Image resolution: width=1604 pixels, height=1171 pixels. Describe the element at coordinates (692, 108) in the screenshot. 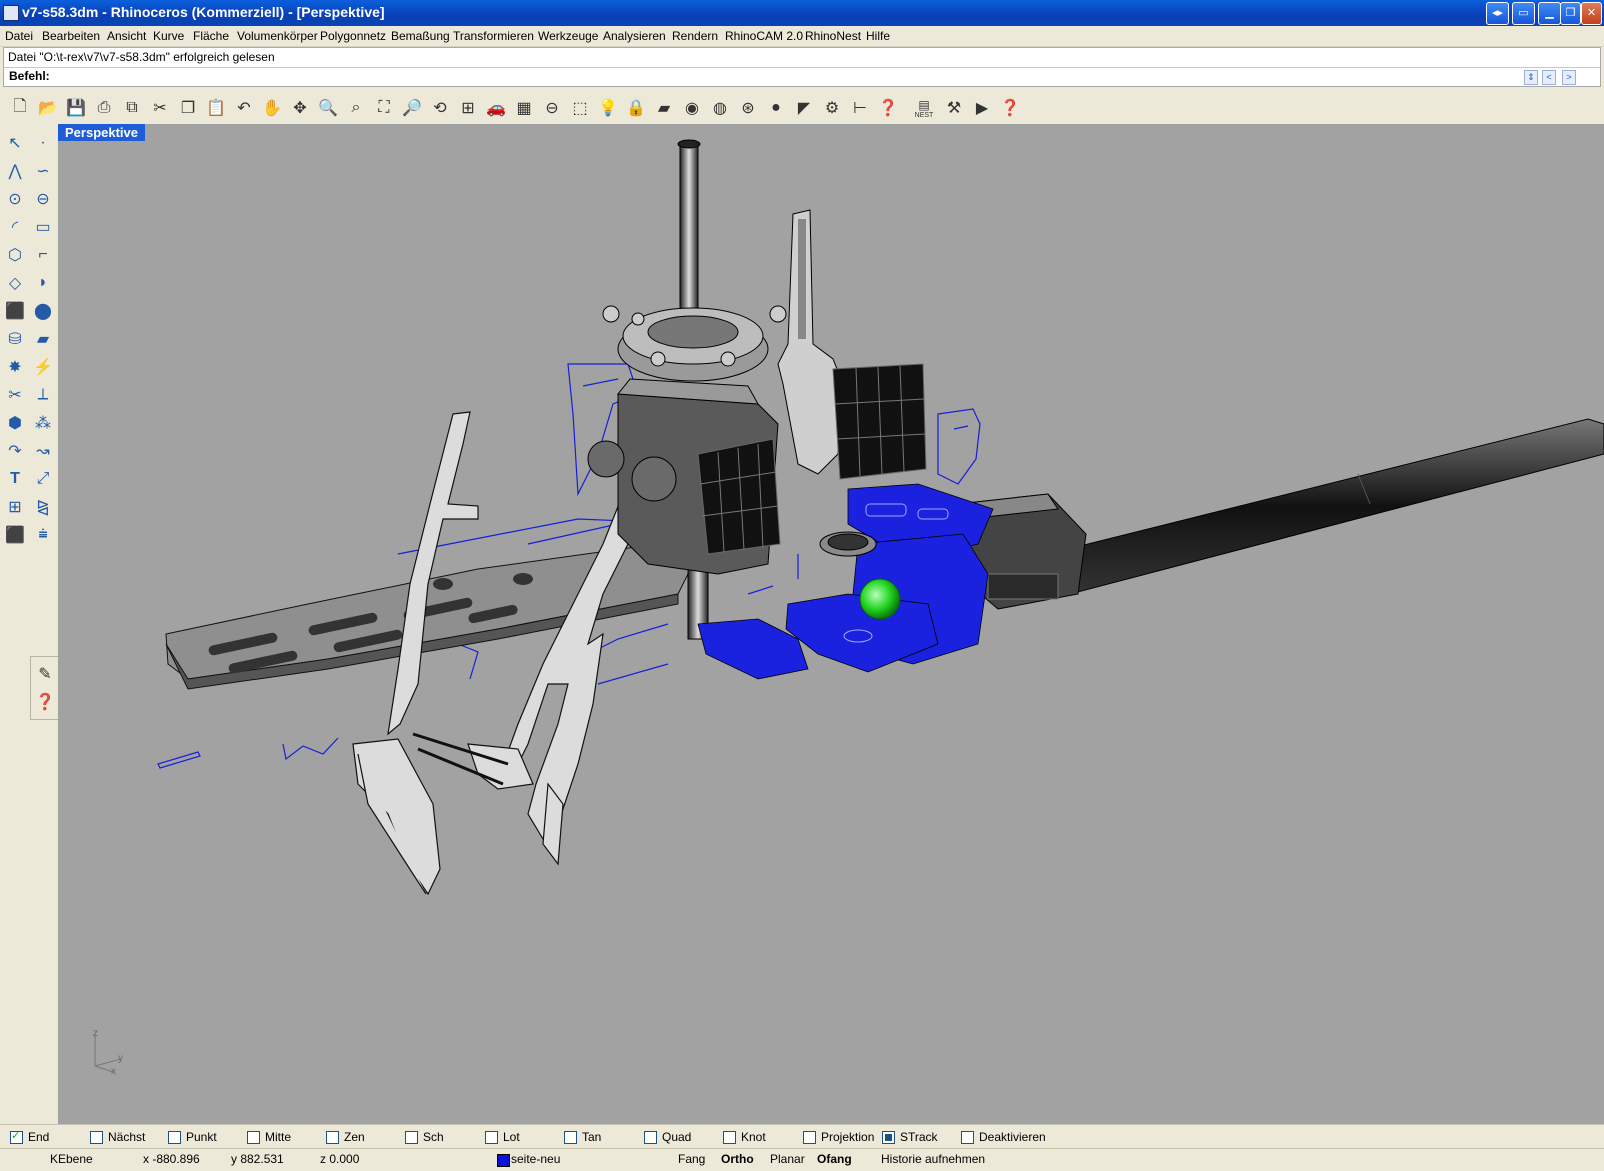

I see `color-wheel-icon: ◉` at that location.